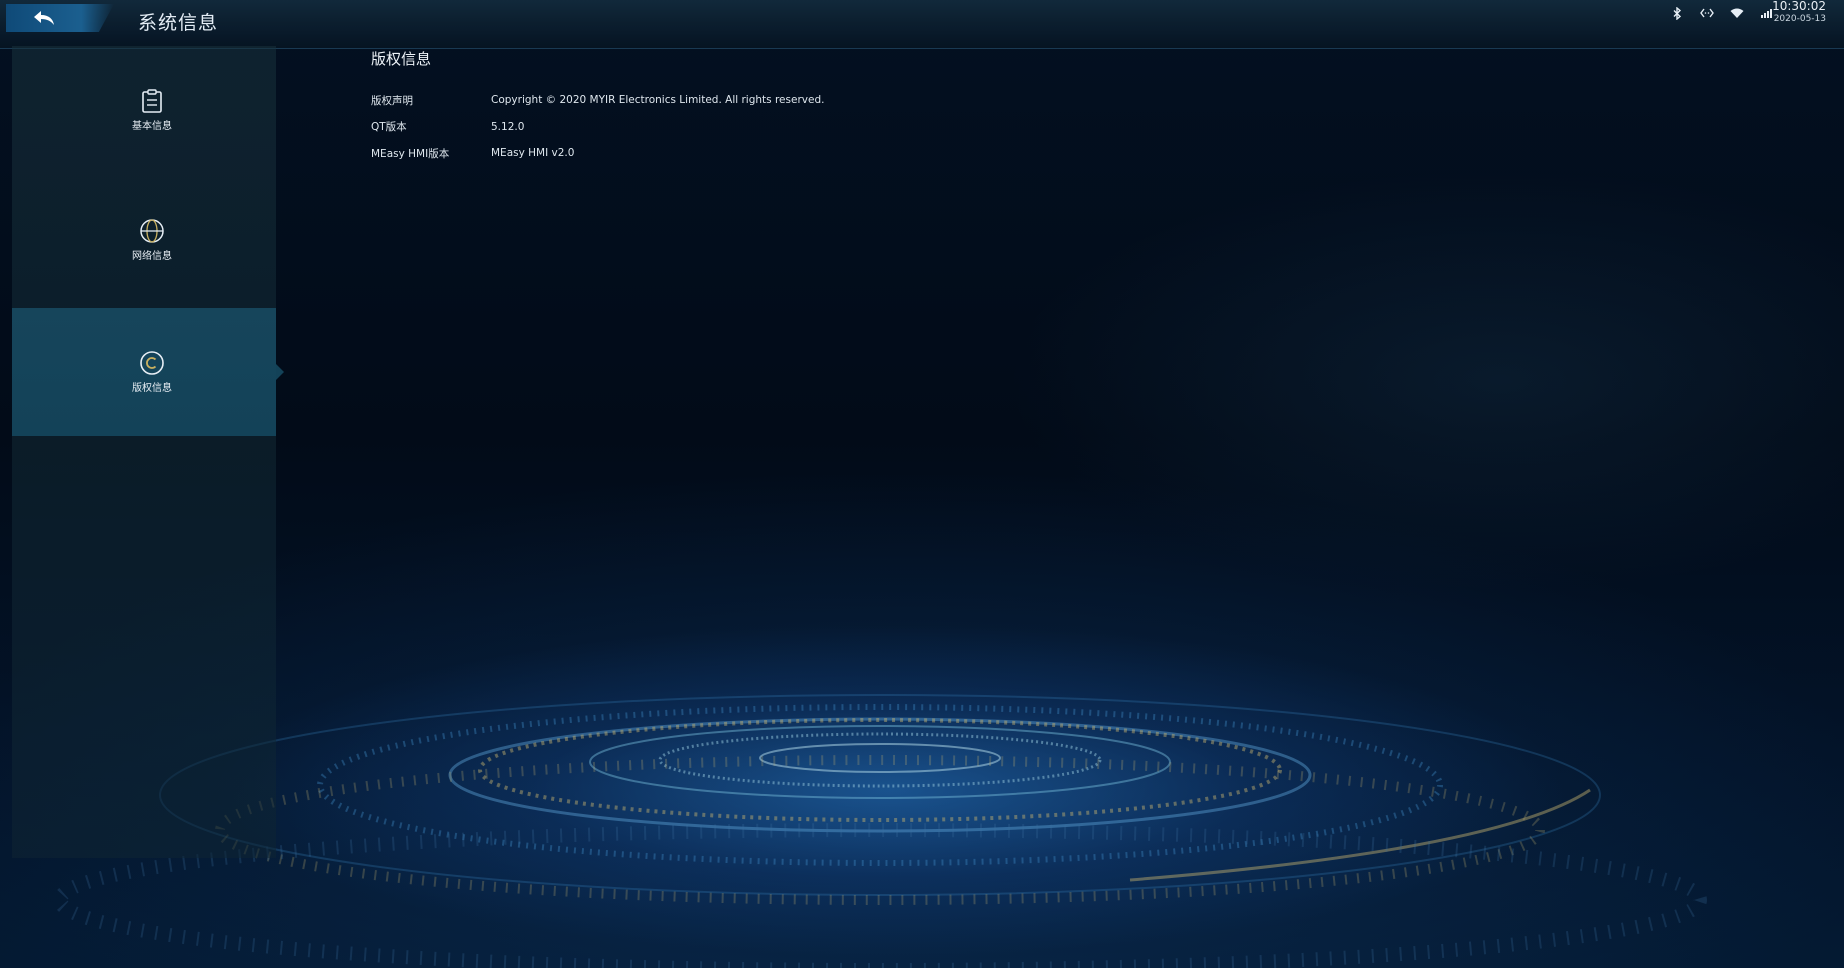 Image resolution: width=1844 pixels, height=968 pixels. What do you see at coordinates (1799, 19) in the screenshot?
I see `clock-date: 2020-05-13` at bounding box center [1799, 19].